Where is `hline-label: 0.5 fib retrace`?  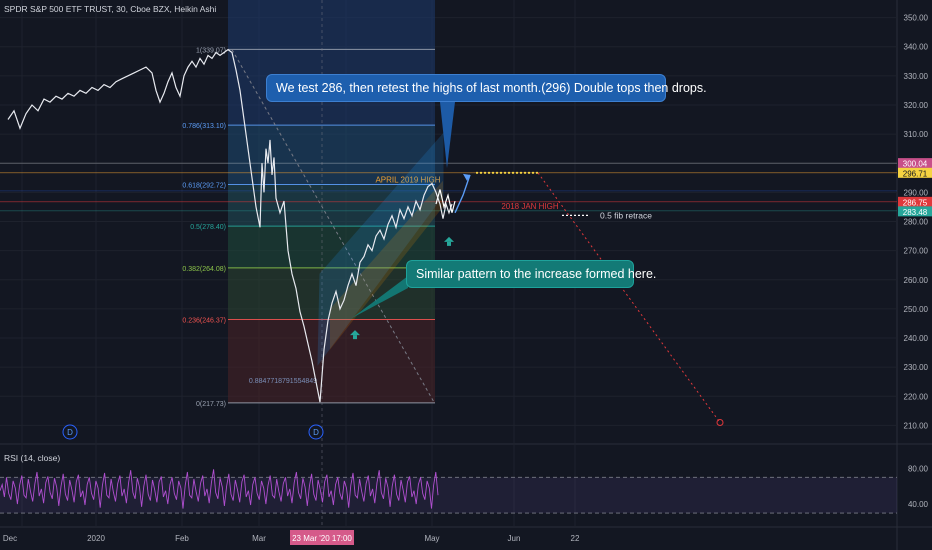
hline-label: 0.5 fib retrace is located at coordinates (626, 215).